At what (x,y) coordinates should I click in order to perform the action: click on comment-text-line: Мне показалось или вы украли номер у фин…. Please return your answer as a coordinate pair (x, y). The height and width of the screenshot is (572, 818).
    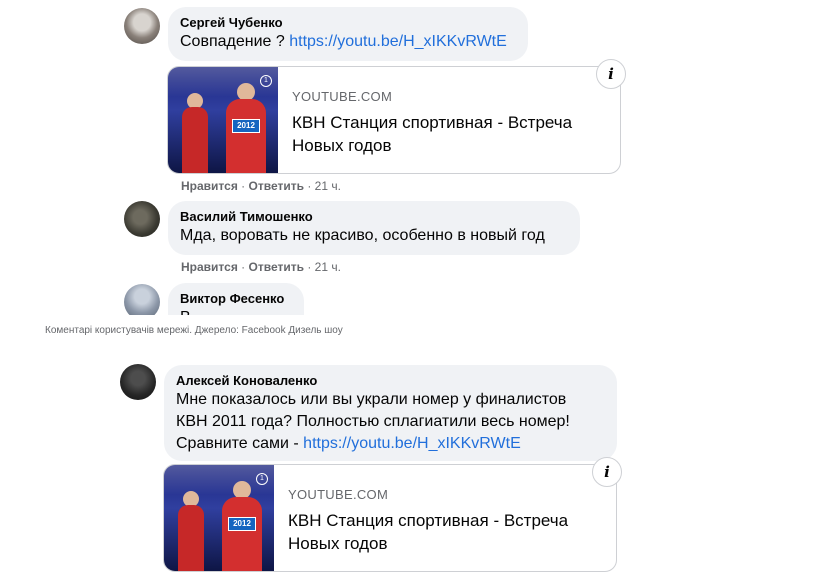
    Looking at the image, I should click on (371, 399).